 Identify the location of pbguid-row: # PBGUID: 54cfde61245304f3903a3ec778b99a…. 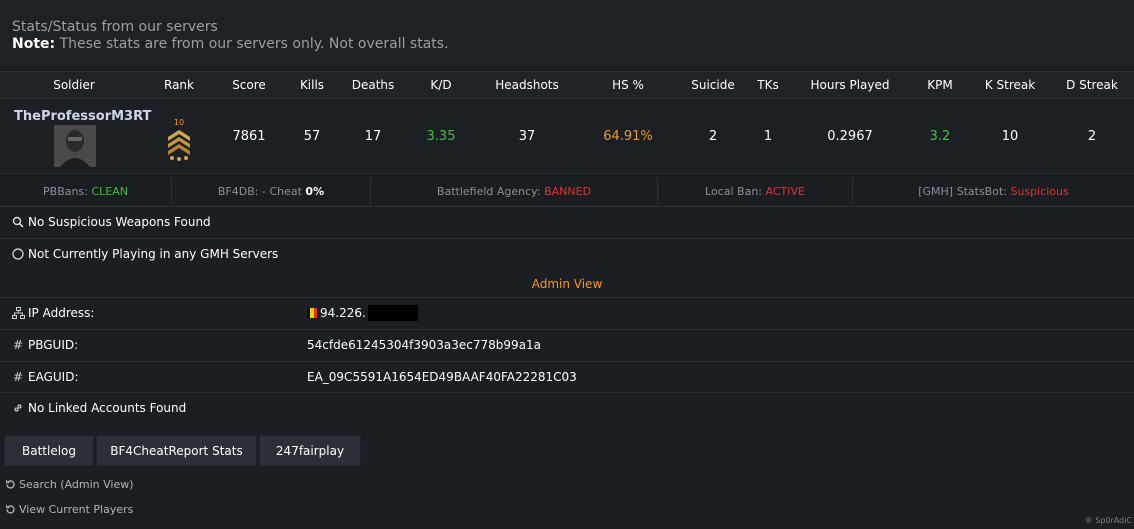
(567, 344).